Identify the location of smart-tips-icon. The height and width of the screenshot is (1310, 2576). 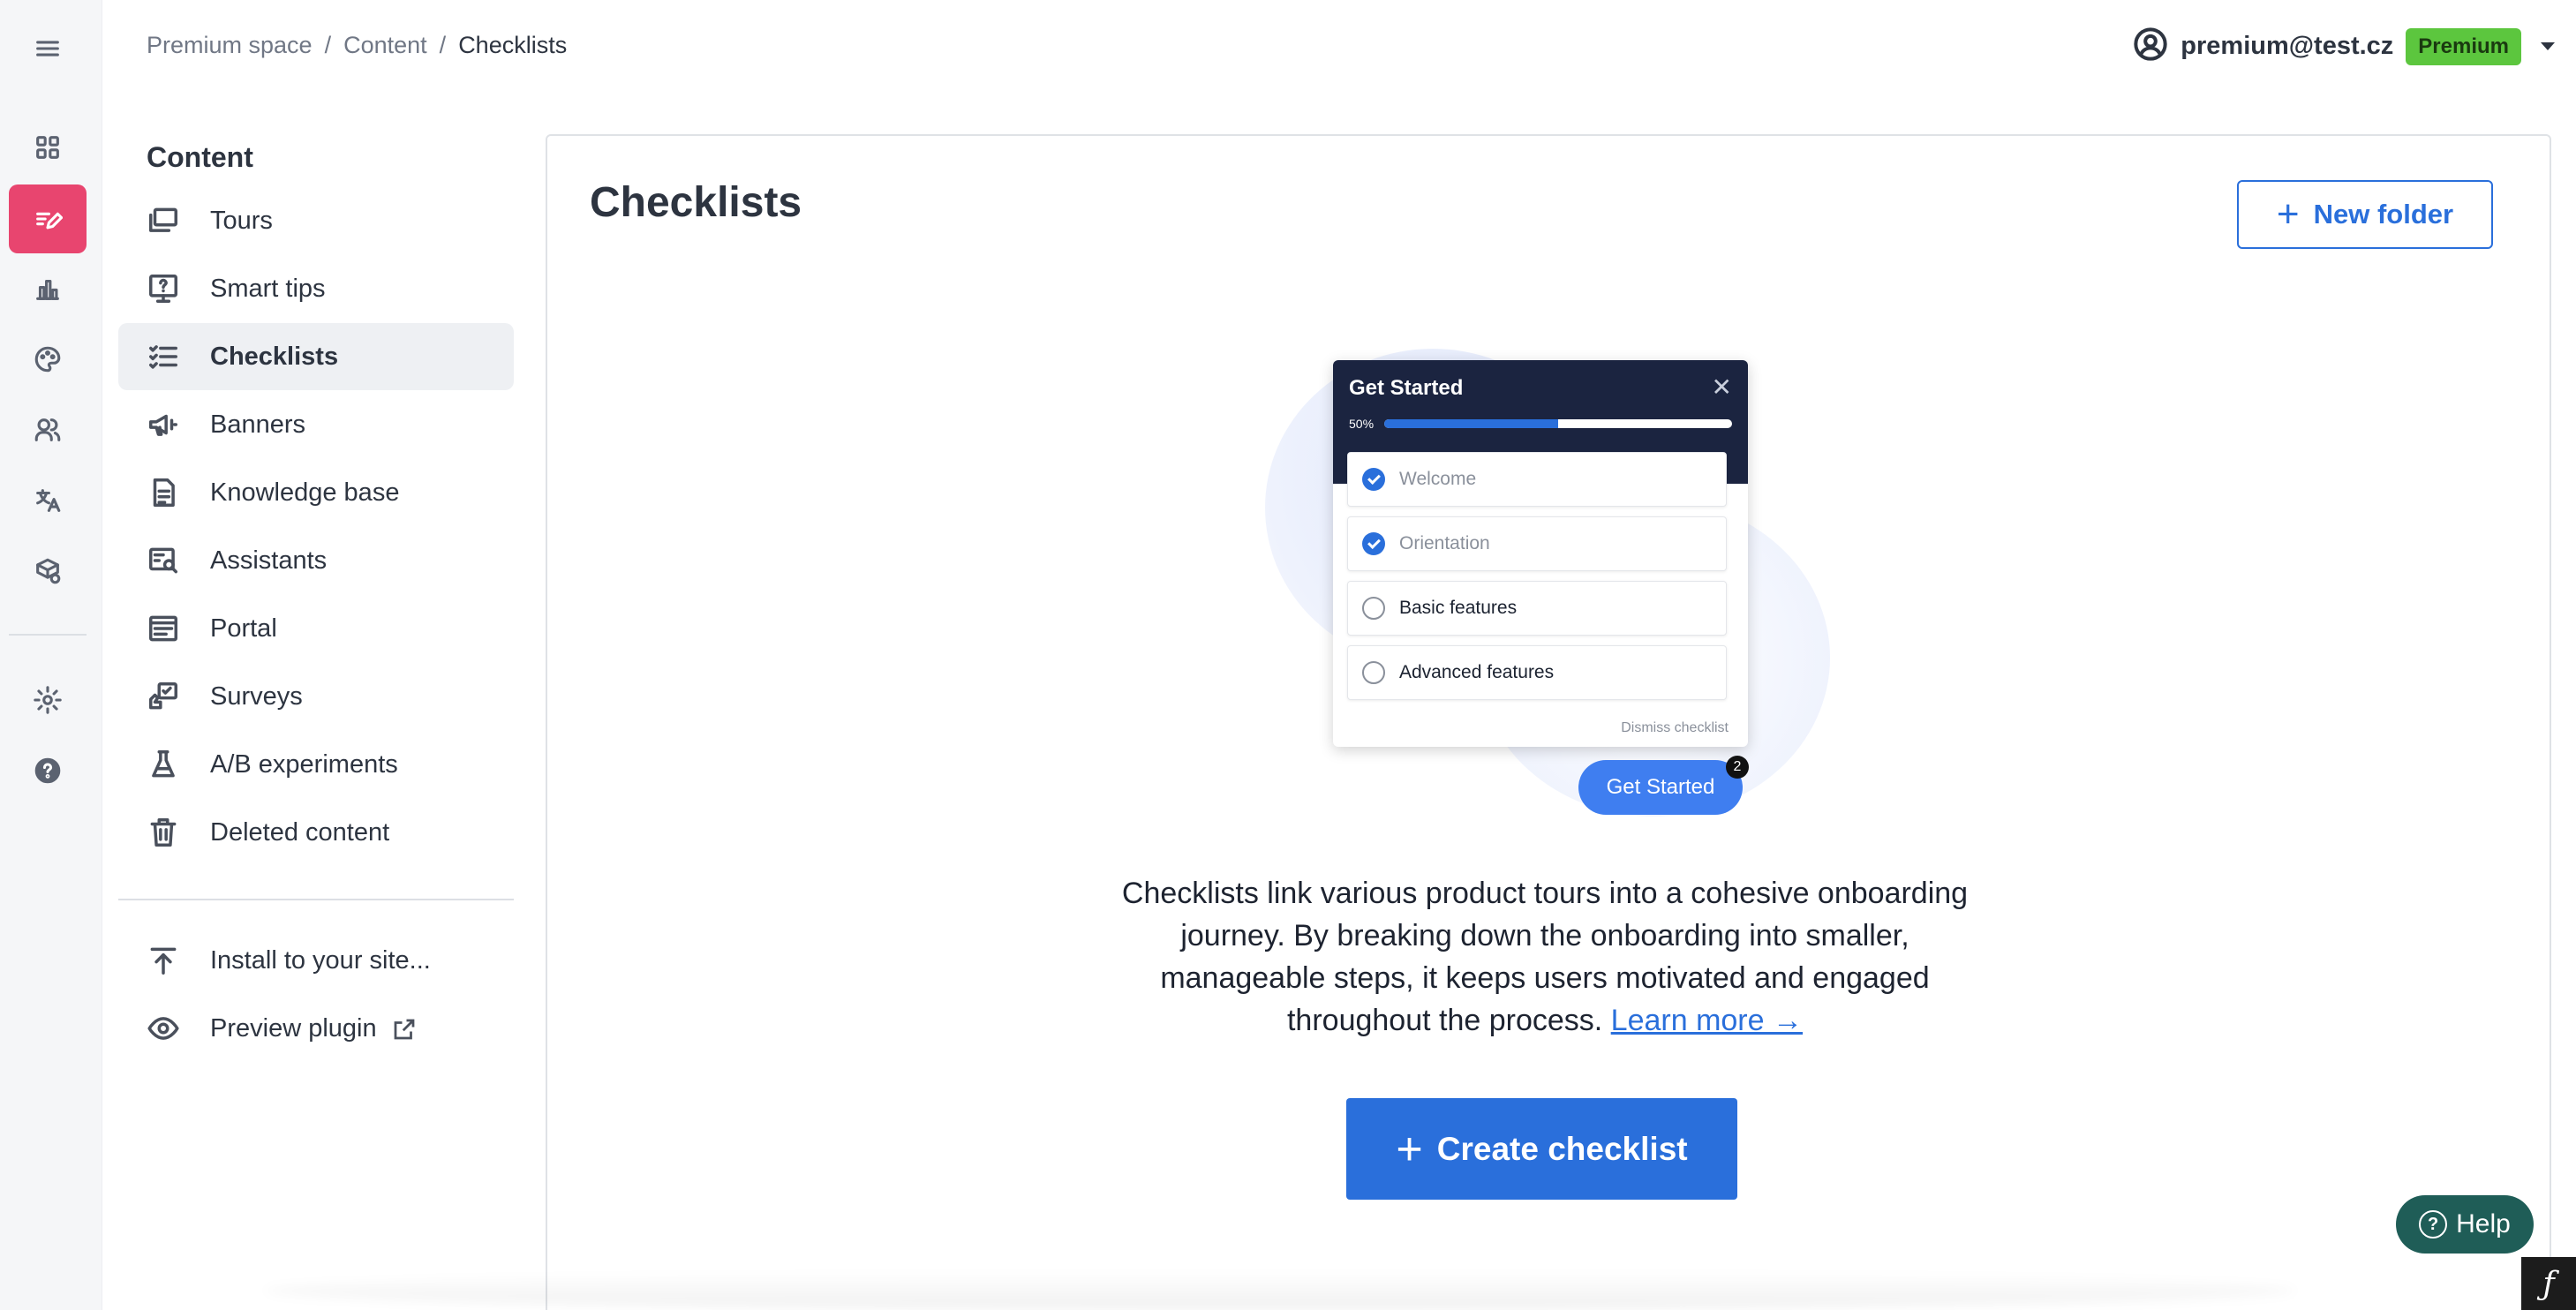
(164, 288).